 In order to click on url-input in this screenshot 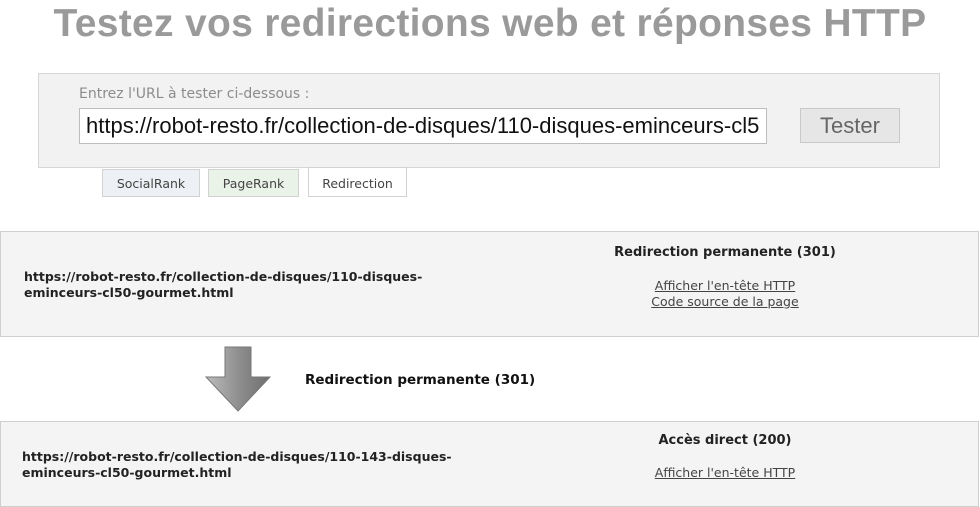, I will do `click(423, 126)`.